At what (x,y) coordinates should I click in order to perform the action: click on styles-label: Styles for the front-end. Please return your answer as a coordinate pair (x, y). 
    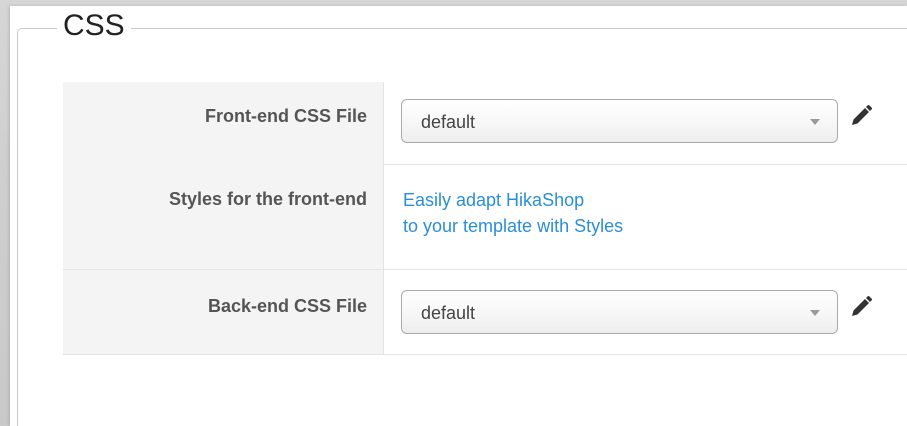
    Looking at the image, I should click on (267, 199).